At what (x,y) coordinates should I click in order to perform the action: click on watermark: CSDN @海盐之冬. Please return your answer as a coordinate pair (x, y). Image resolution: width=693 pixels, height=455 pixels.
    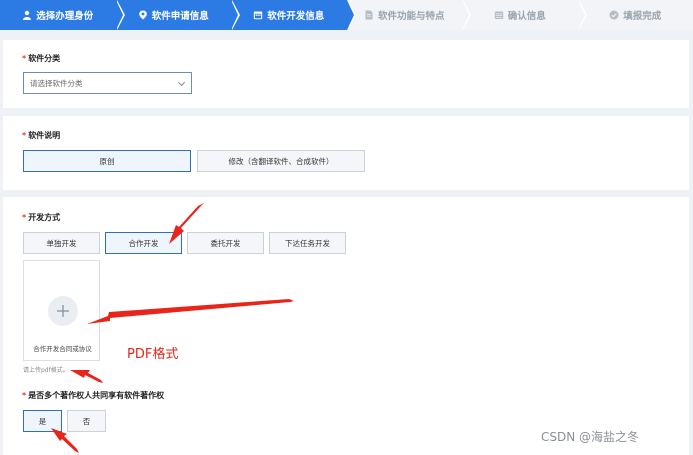
    Looking at the image, I should click on (590, 437).